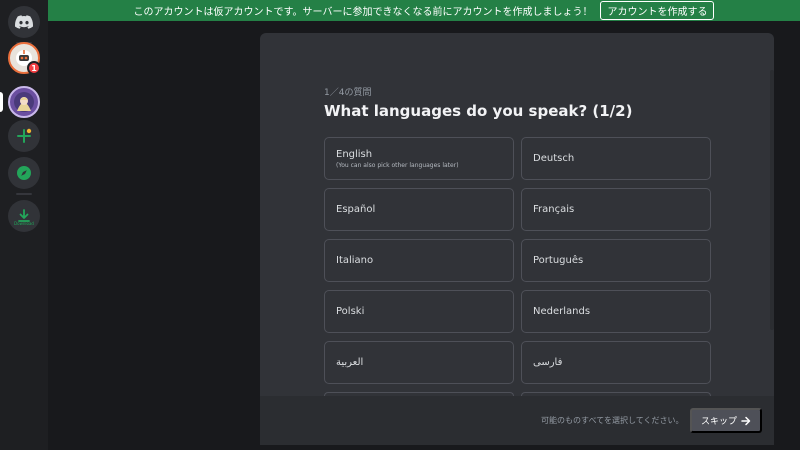 Image resolution: width=800 pixels, height=450 pixels. What do you see at coordinates (419, 311) in the screenshot?
I see `language-option-polski: Polski` at bounding box center [419, 311].